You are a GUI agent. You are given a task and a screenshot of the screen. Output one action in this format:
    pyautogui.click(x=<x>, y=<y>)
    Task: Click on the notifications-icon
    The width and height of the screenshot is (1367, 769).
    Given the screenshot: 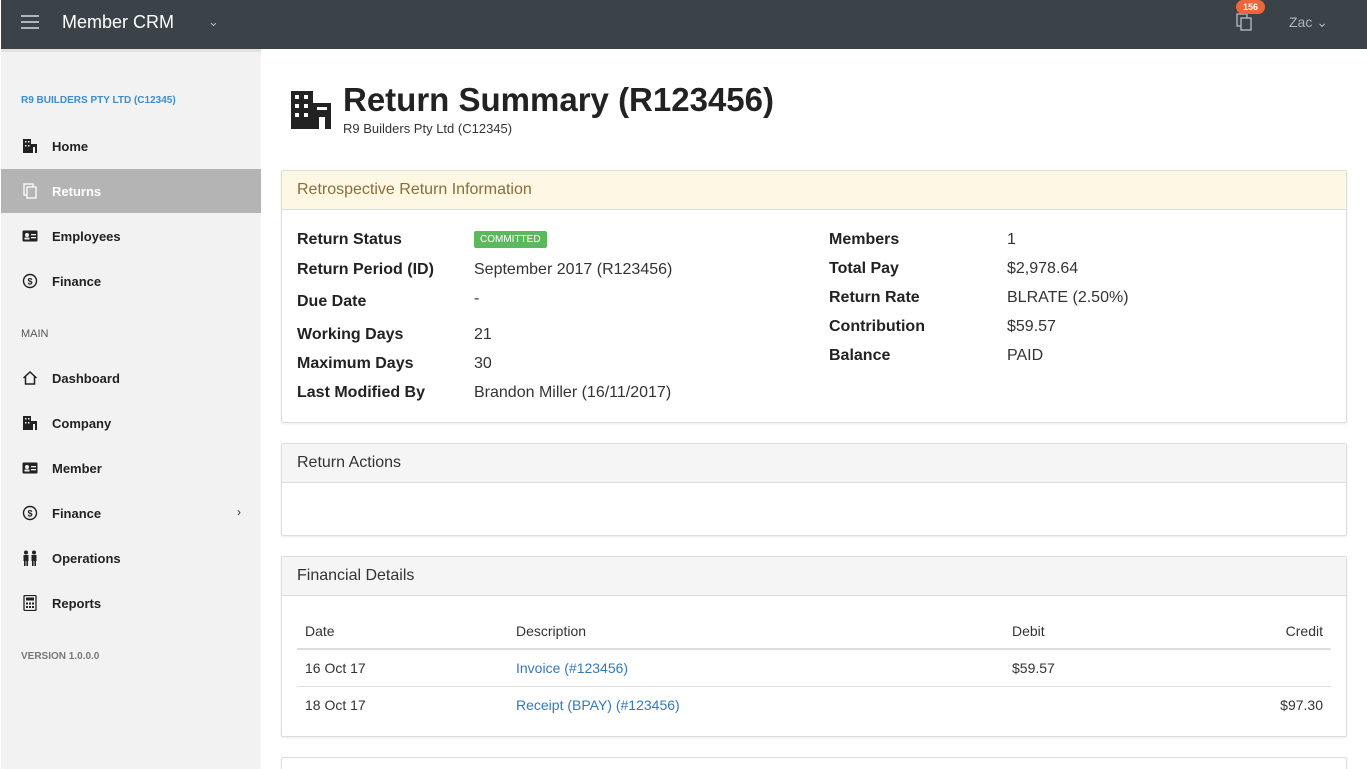 What is the action you would take?
    pyautogui.click(x=1244, y=22)
    